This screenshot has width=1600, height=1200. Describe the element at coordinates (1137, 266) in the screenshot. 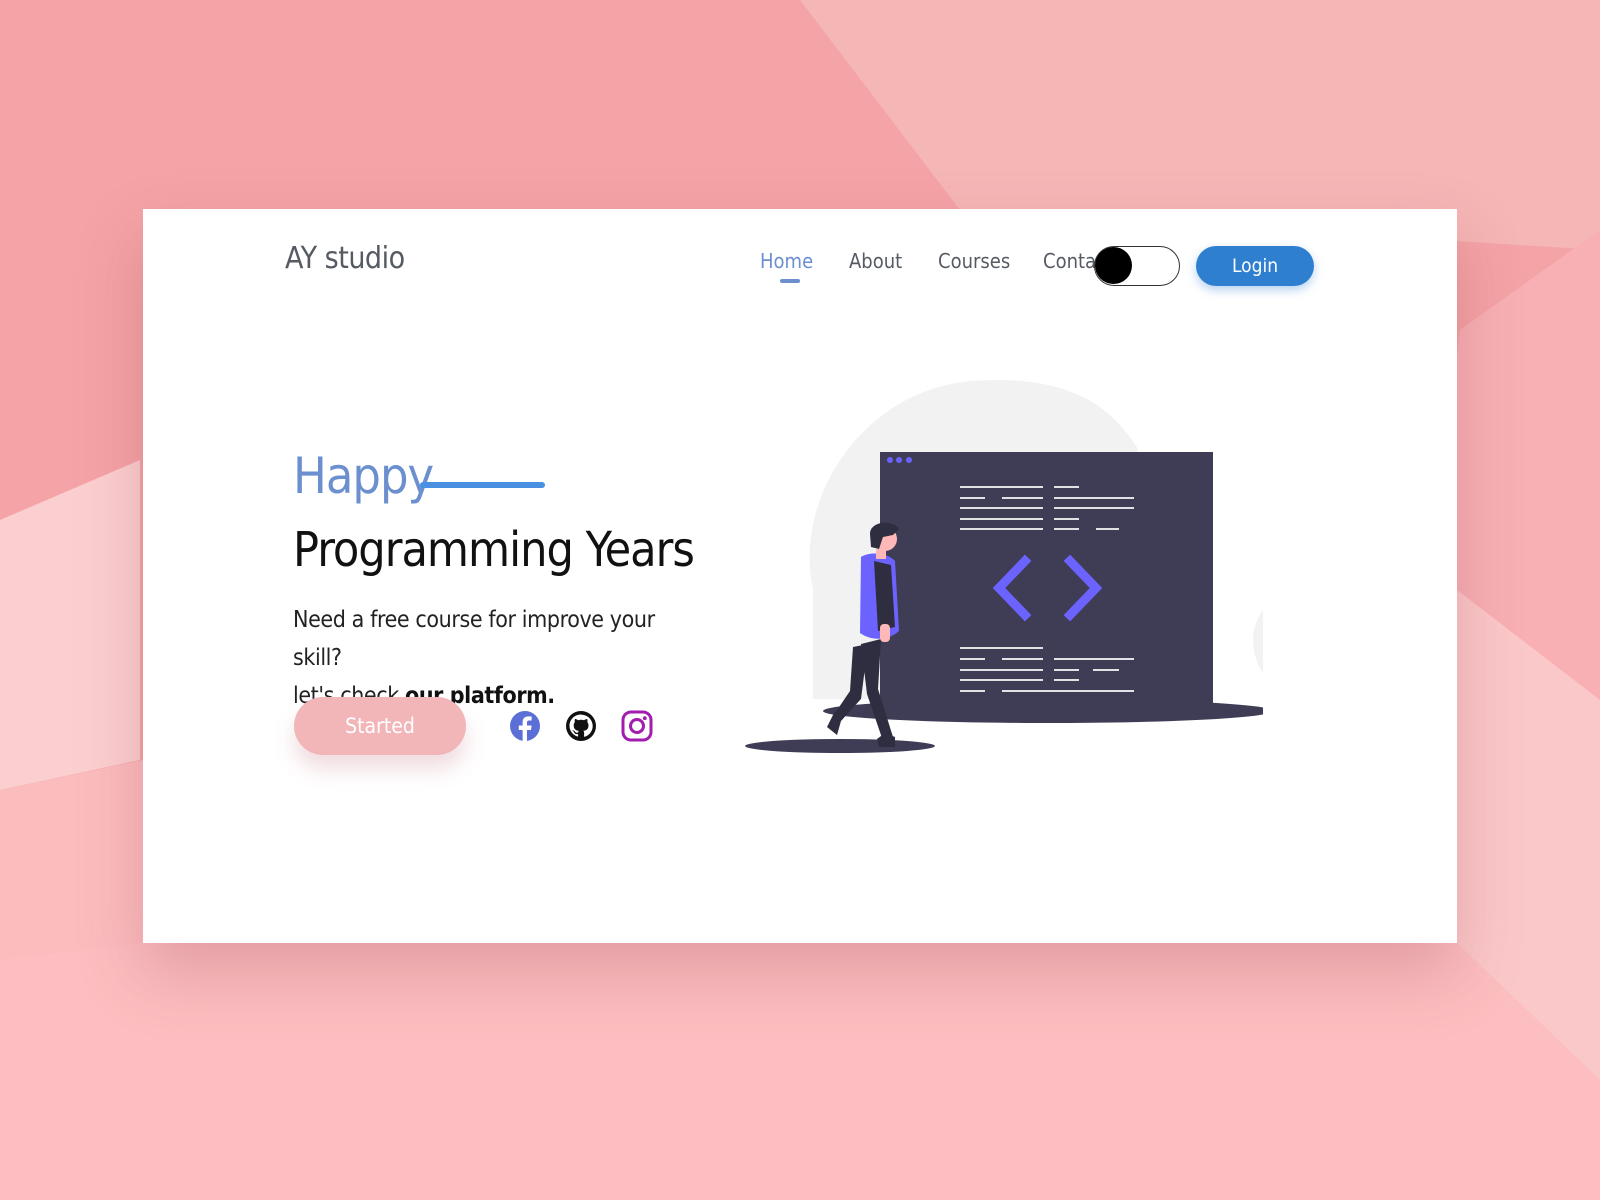

I see `theme-toggle` at that location.